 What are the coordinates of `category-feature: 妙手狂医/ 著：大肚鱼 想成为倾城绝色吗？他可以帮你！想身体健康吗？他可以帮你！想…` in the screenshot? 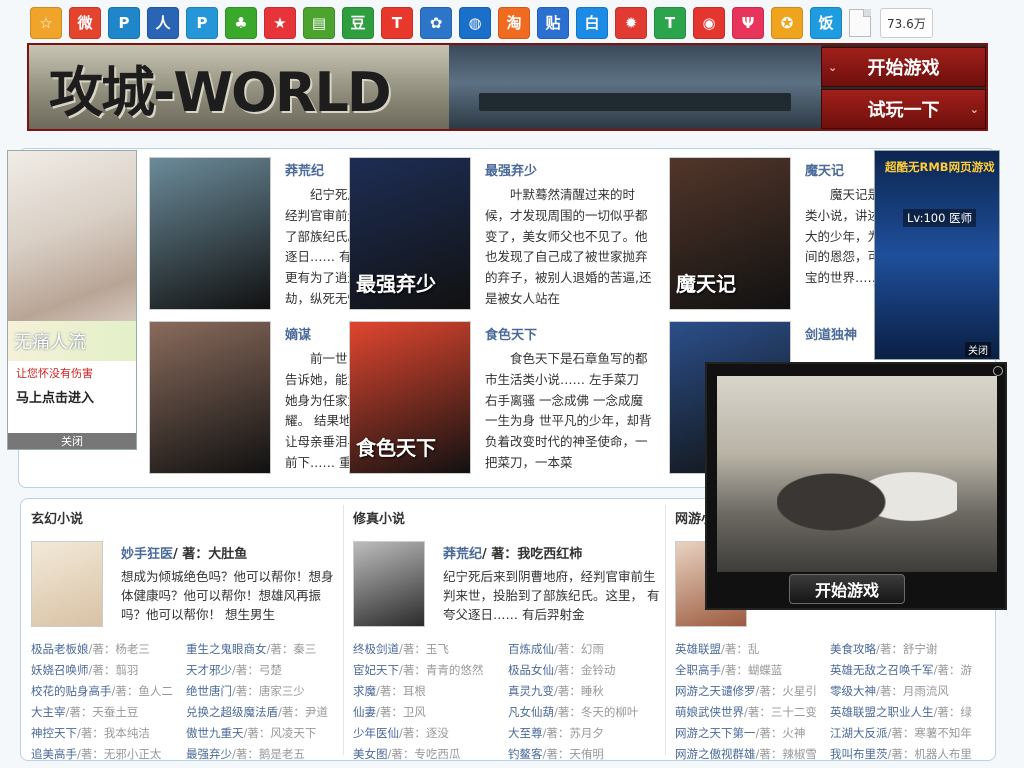 It's located at (184, 587).